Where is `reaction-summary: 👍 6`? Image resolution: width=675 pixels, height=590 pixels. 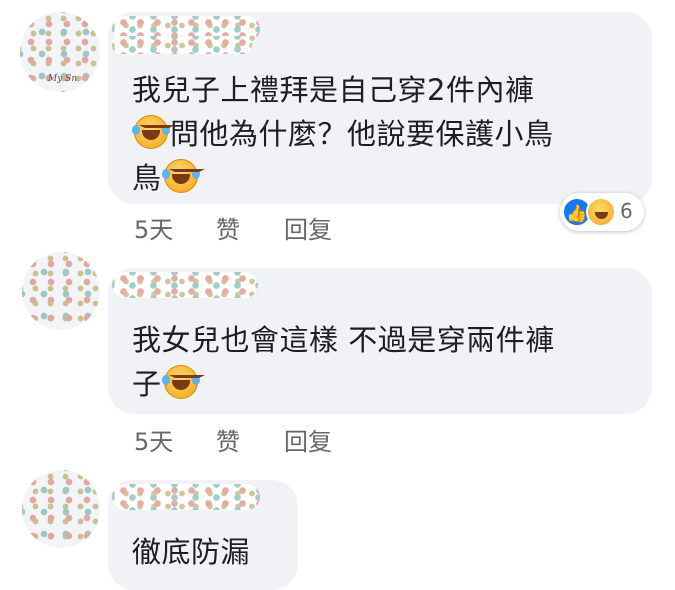 reaction-summary: 👍 6 is located at coordinates (602, 212).